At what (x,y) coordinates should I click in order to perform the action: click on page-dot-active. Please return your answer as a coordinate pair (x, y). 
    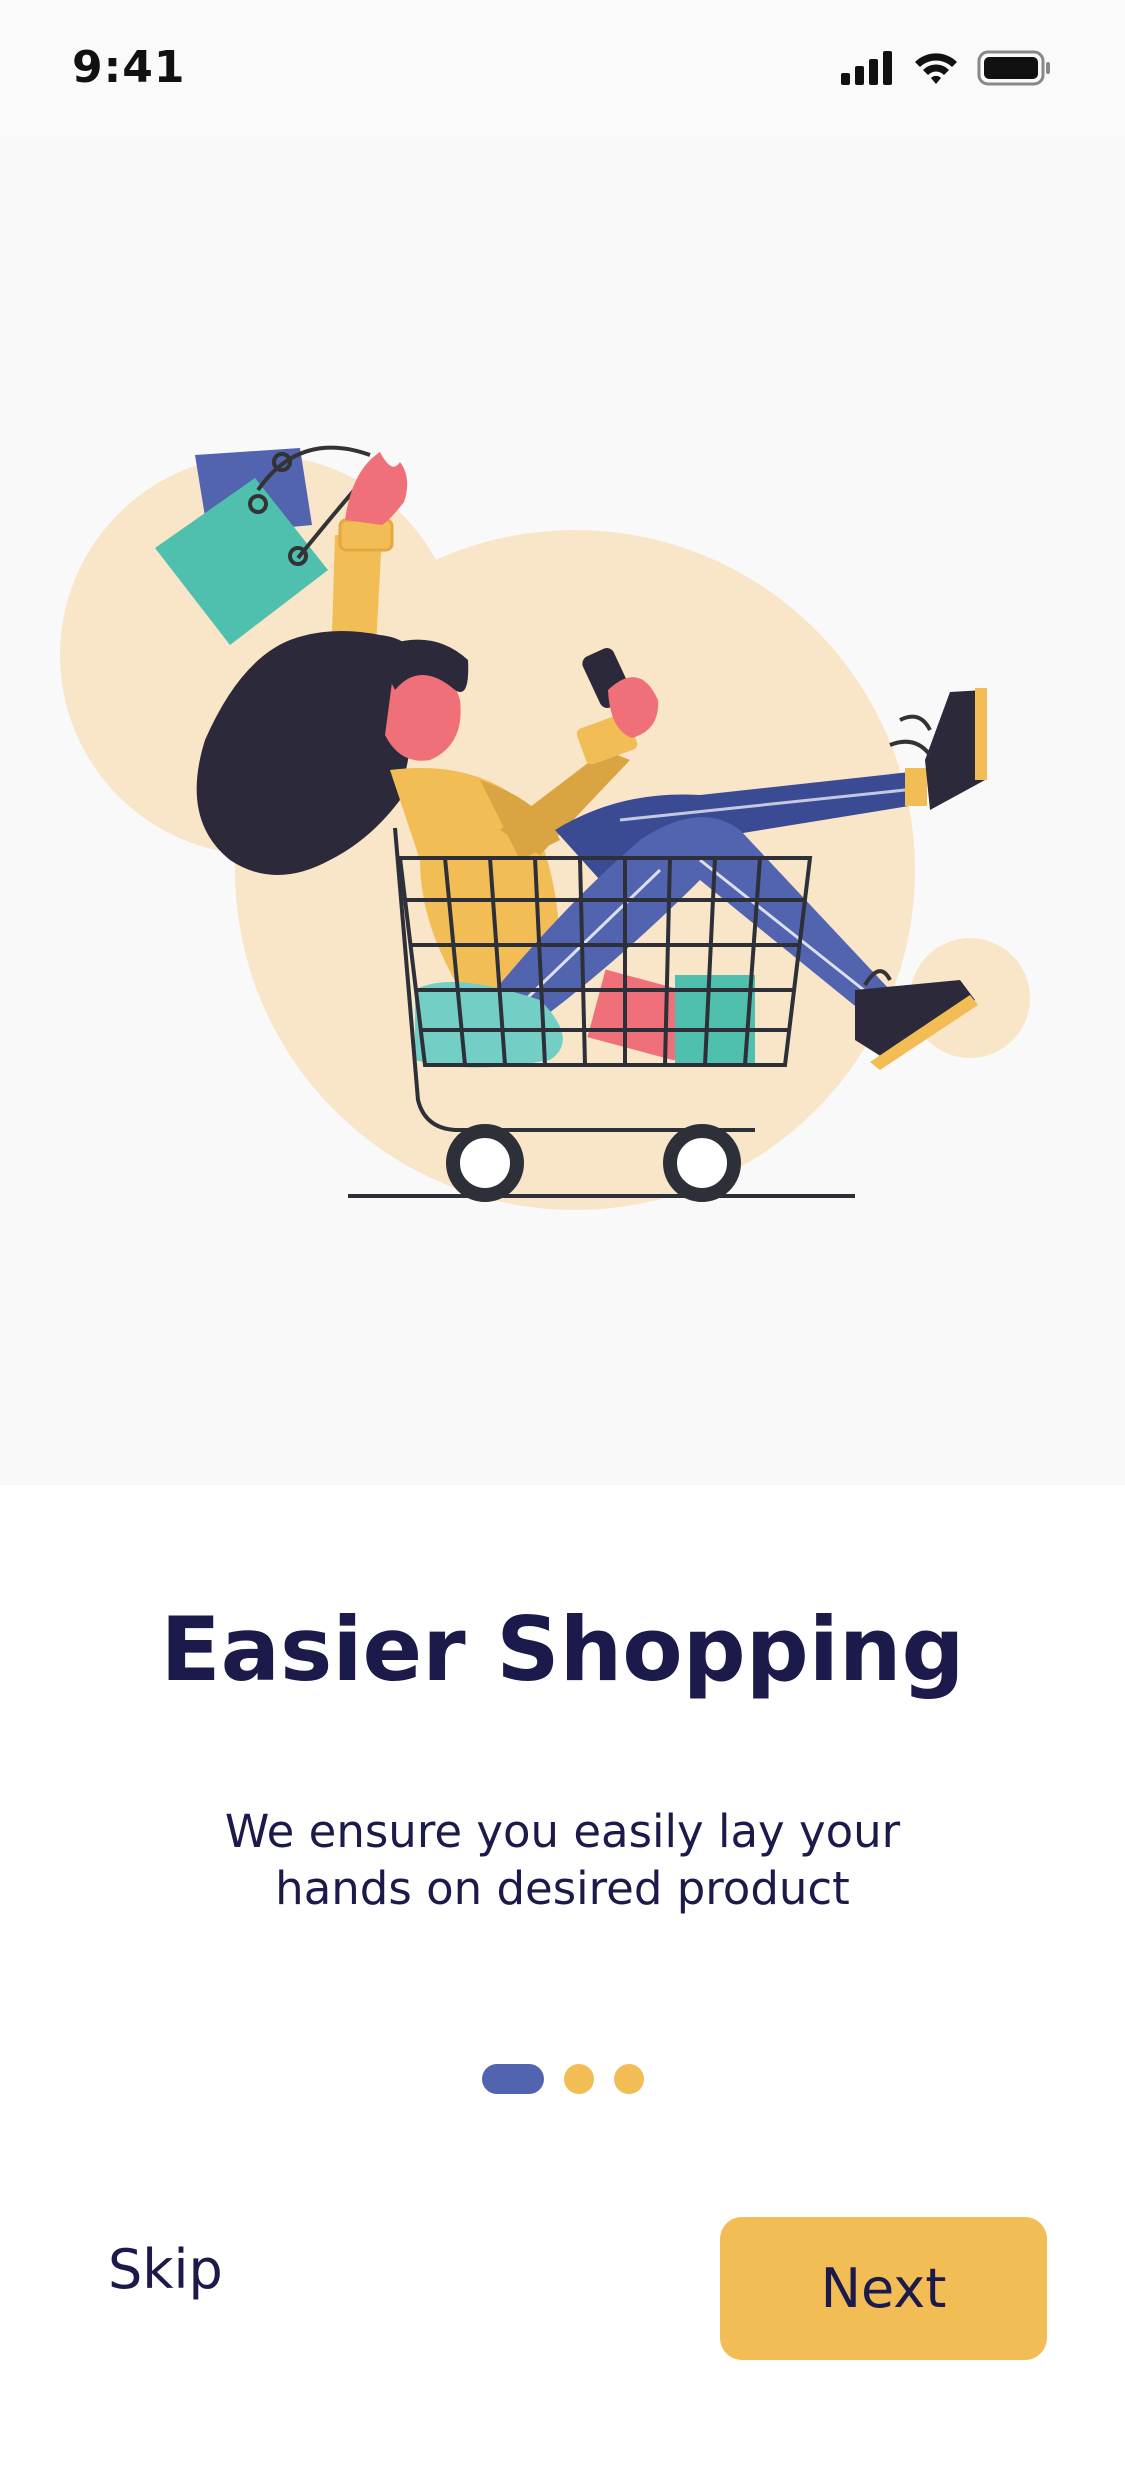
    Looking at the image, I should click on (512, 2079).